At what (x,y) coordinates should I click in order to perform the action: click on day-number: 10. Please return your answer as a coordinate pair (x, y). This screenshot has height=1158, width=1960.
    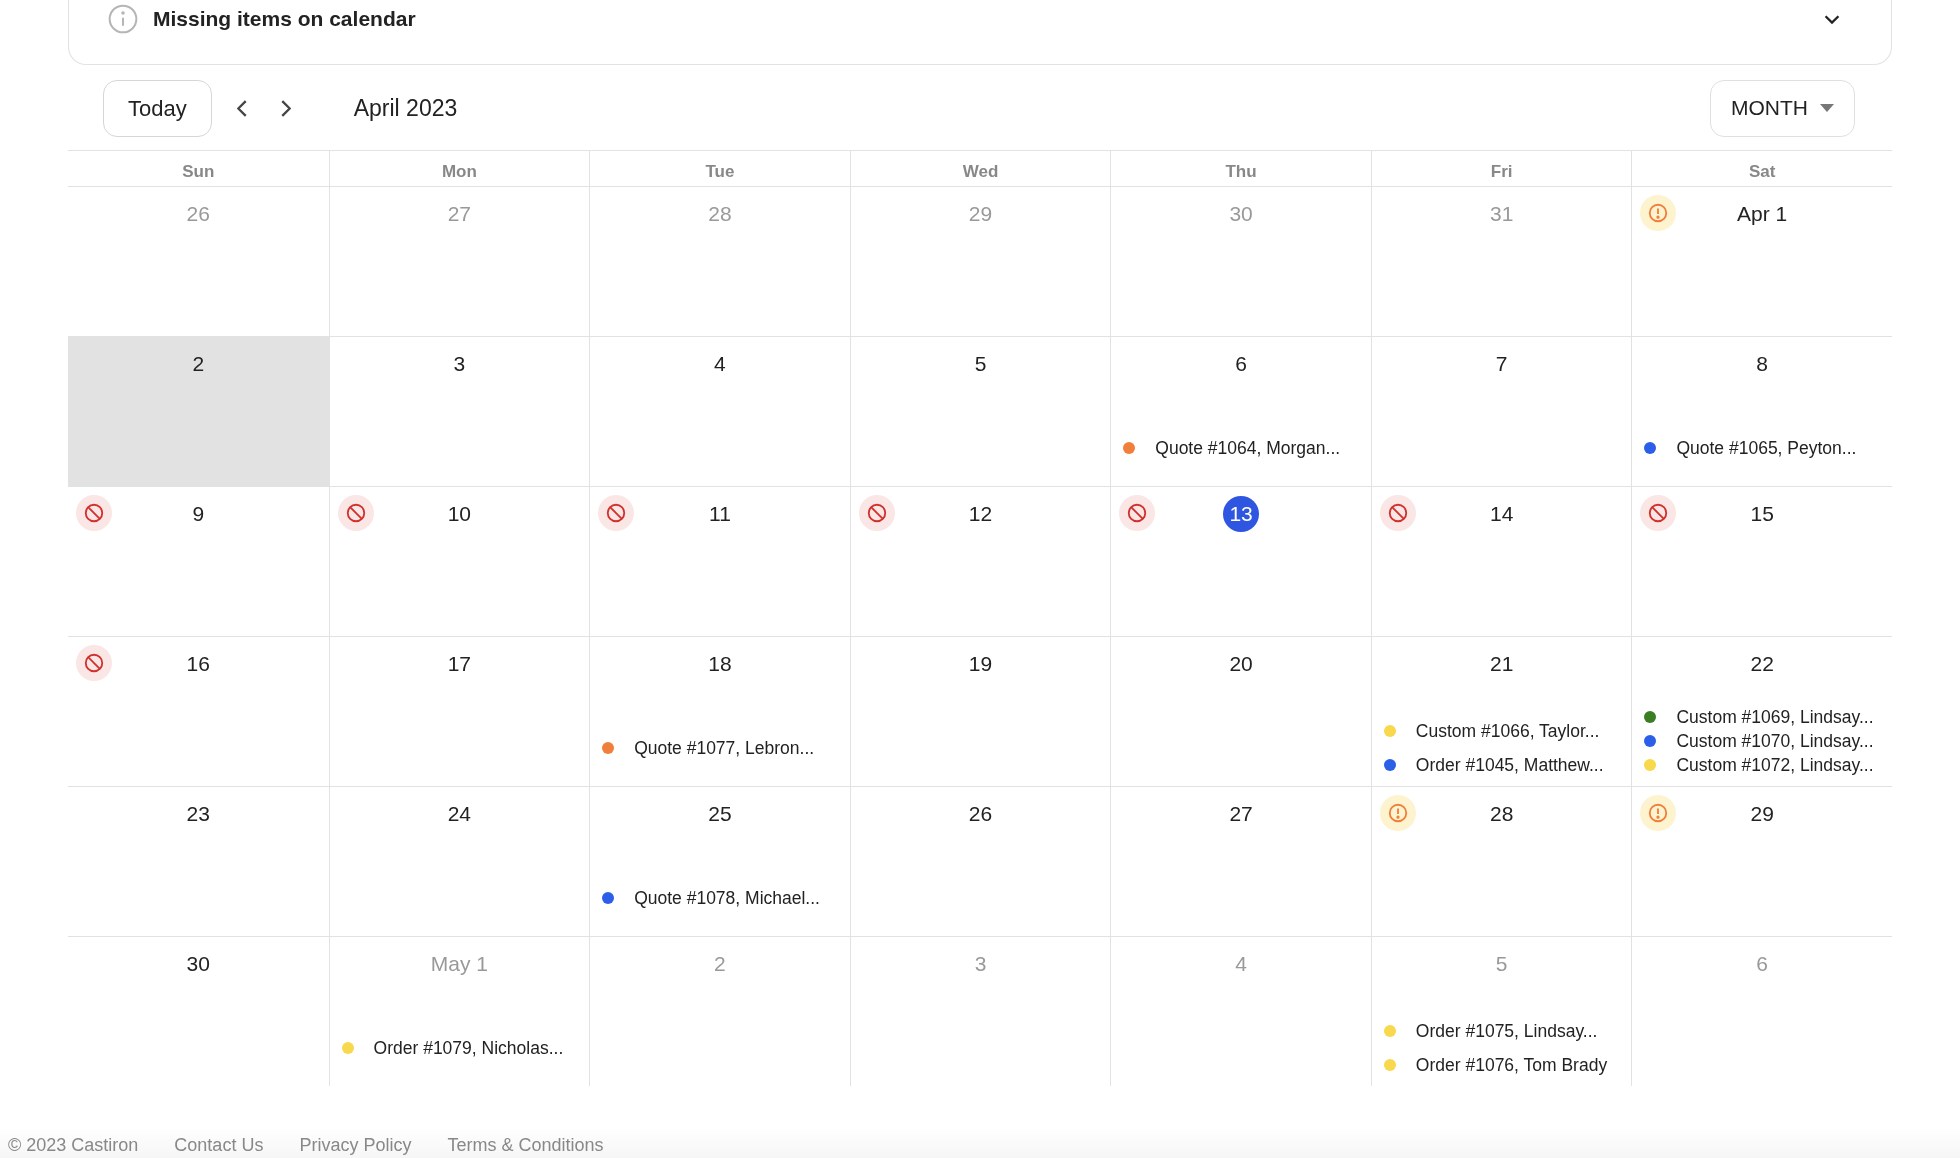
    Looking at the image, I should click on (459, 514).